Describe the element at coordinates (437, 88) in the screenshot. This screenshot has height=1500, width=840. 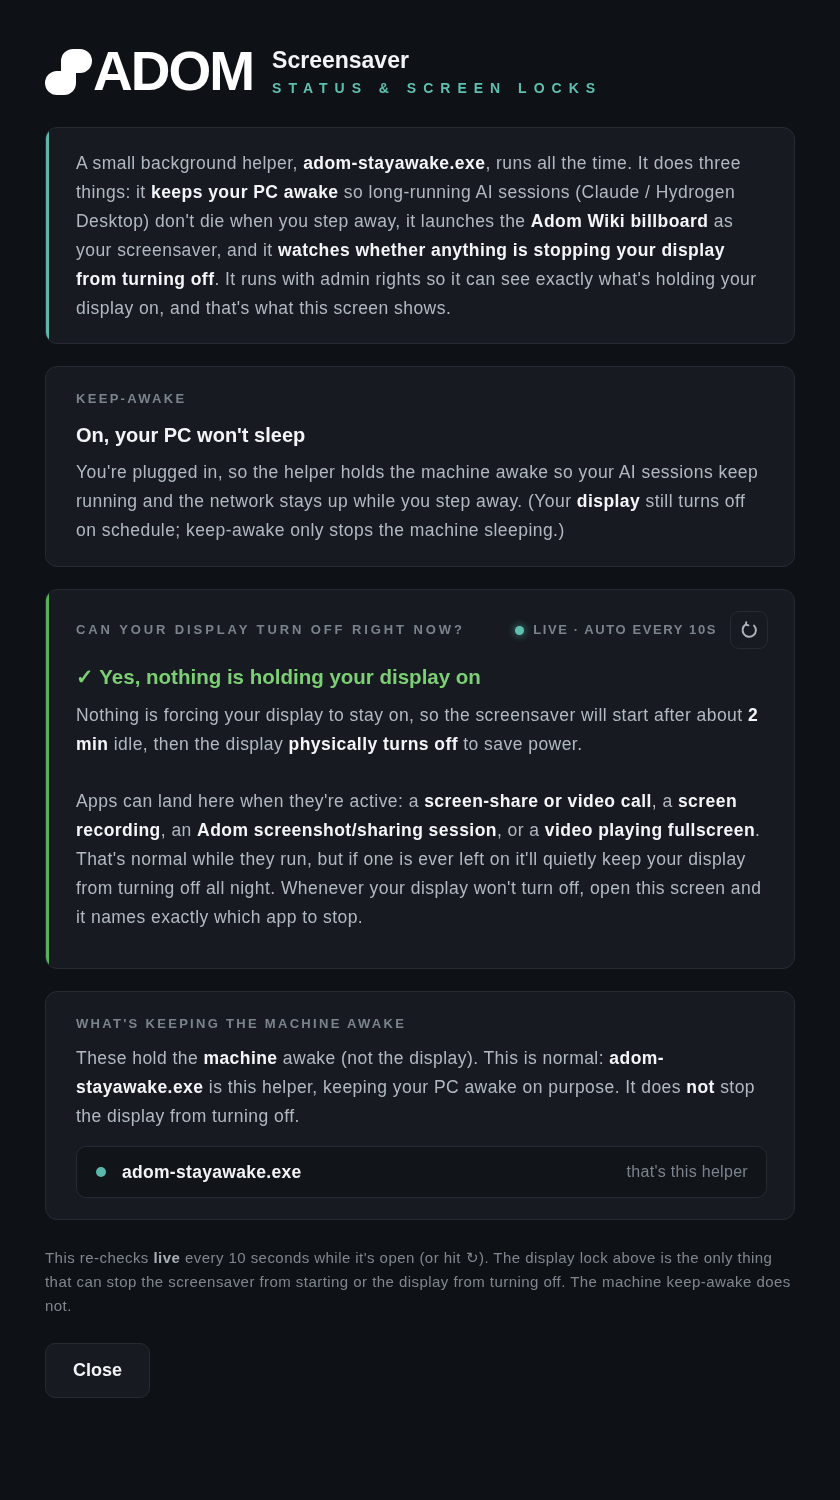
I see `page-subtitle: STATUS & SCREEN LOCKS` at that location.